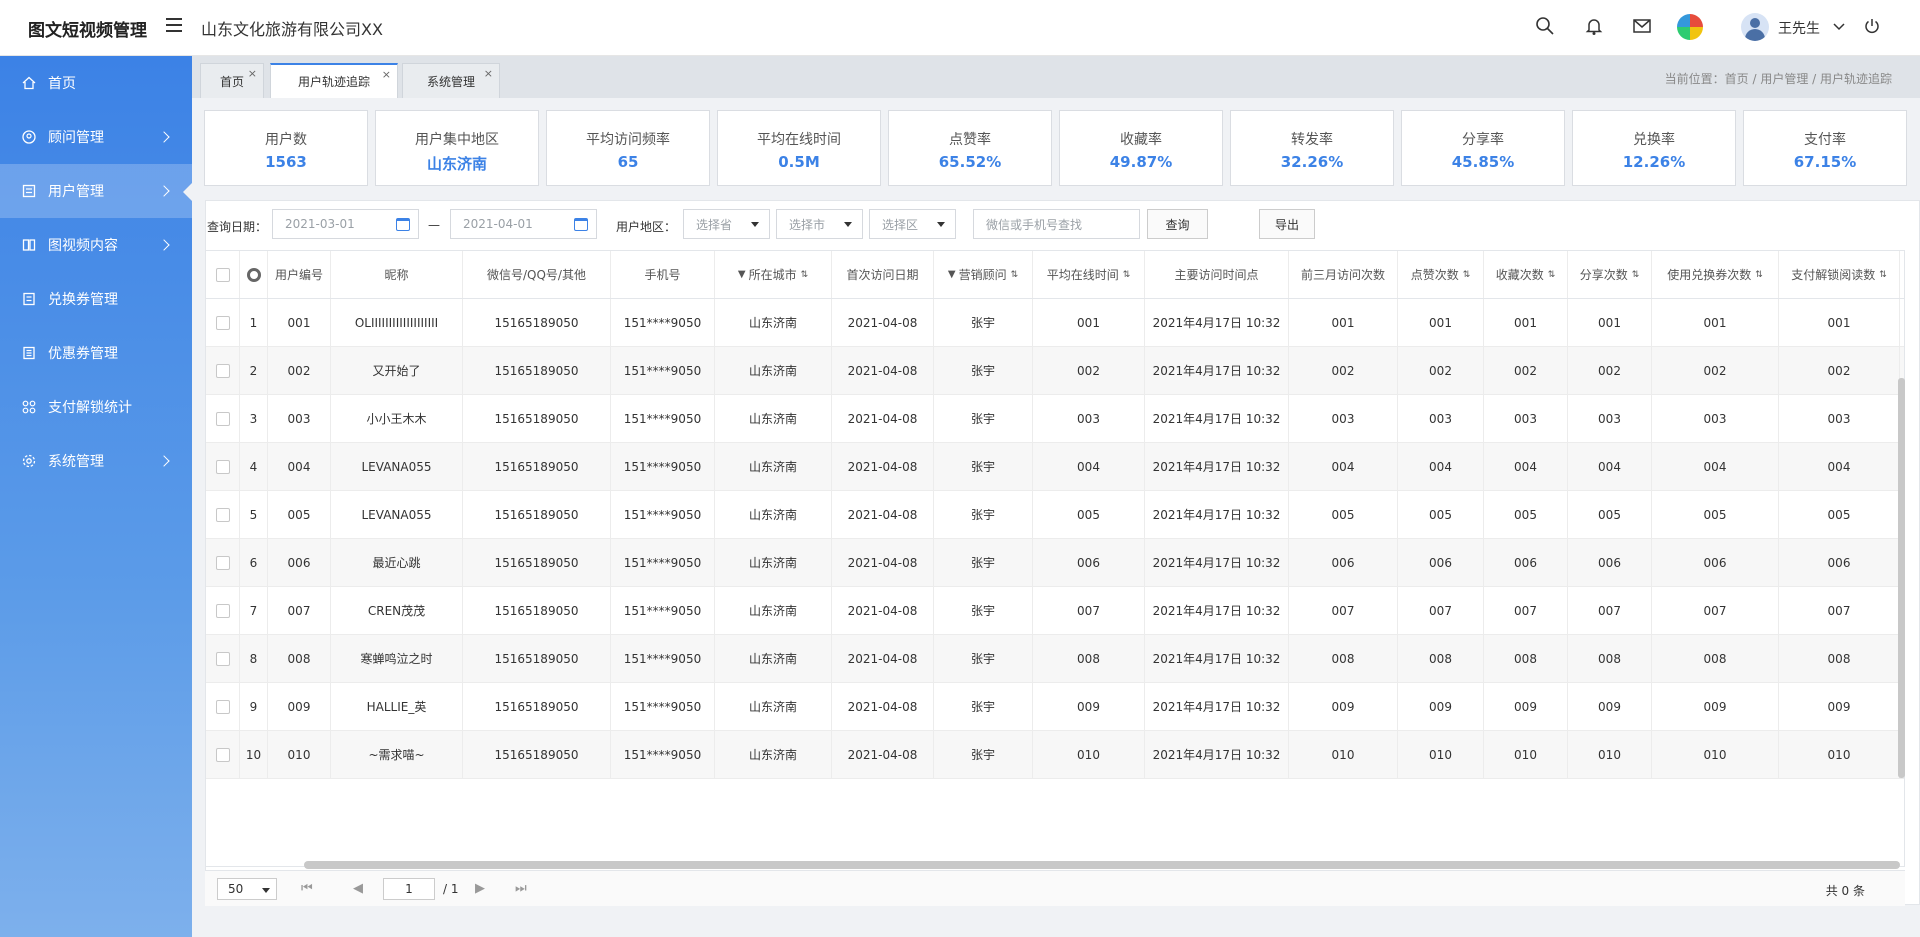  I want to click on table-cell-idx: 4, so click(254, 466).